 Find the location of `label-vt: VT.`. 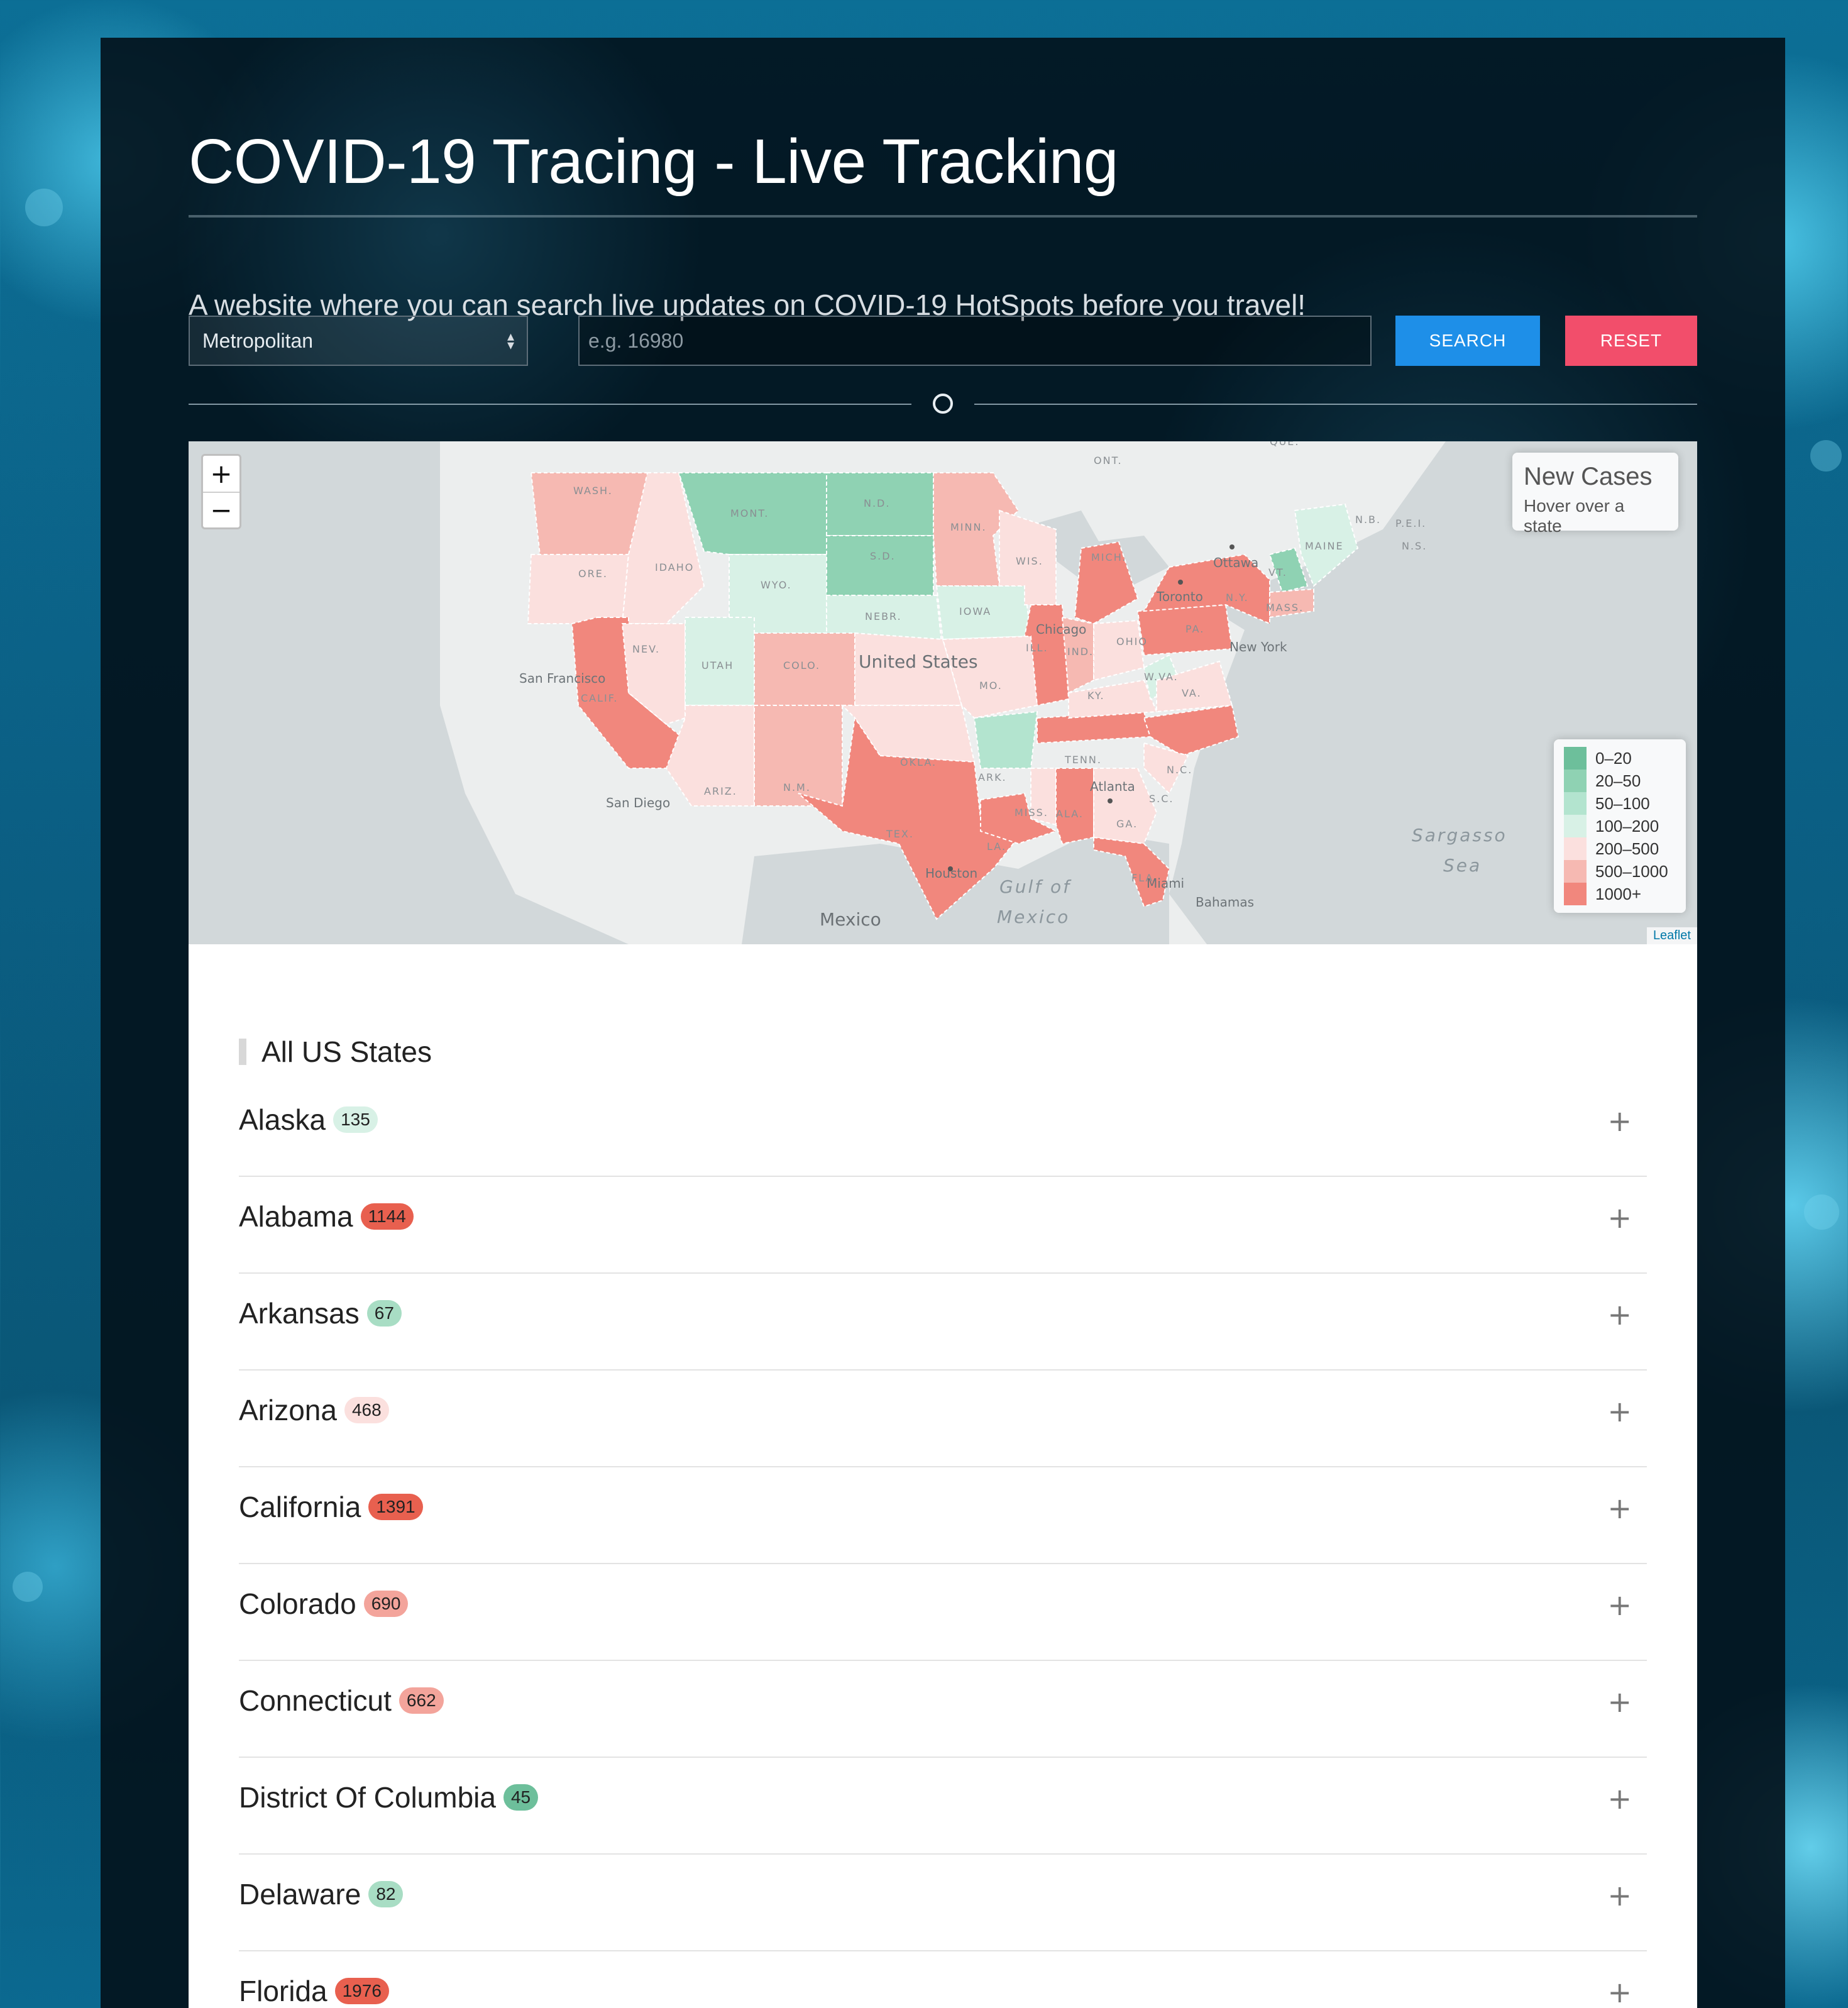

label-vt: VT. is located at coordinates (1277, 572).